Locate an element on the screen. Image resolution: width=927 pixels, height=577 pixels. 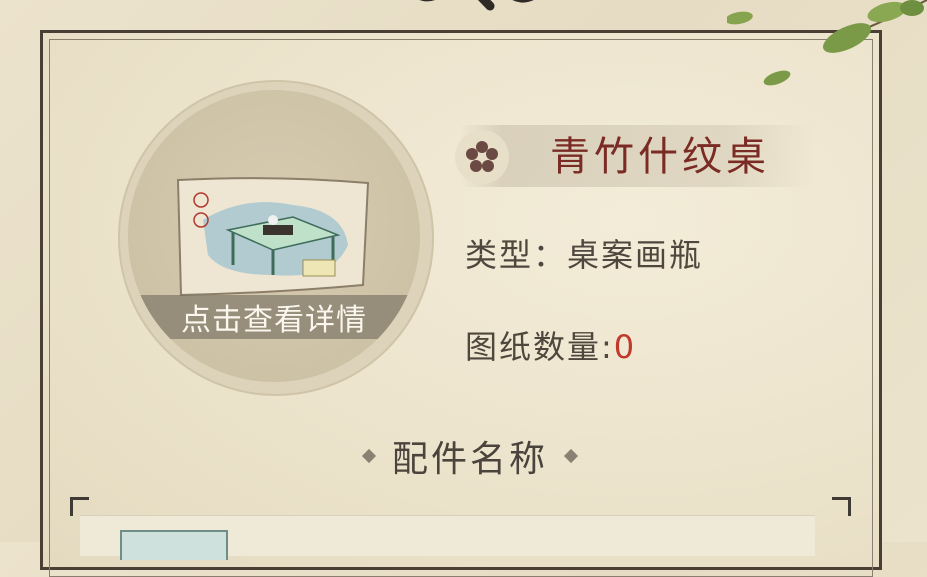
item-type-row: 类型：桌案画瓶 is located at coordinates (584, 253).